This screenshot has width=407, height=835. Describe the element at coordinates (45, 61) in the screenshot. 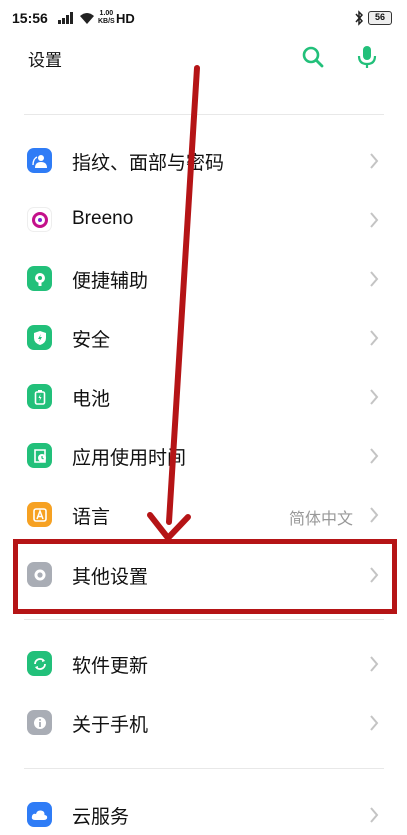

I see `page-title: 设置` at that location.